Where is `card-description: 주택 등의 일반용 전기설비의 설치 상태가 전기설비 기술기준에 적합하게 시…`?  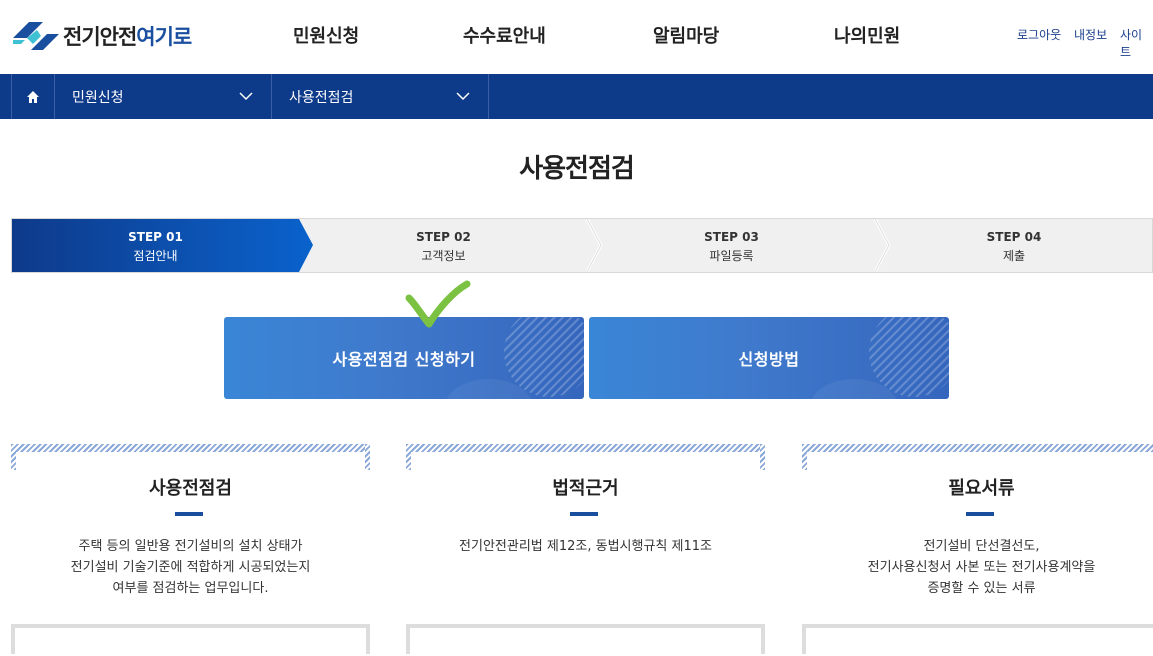
card-description: 주택 등의 일반용 전기설비의 설치 상태가 전기설비 기술기준에 적합하게 시… is located at coordinates (190, 567).